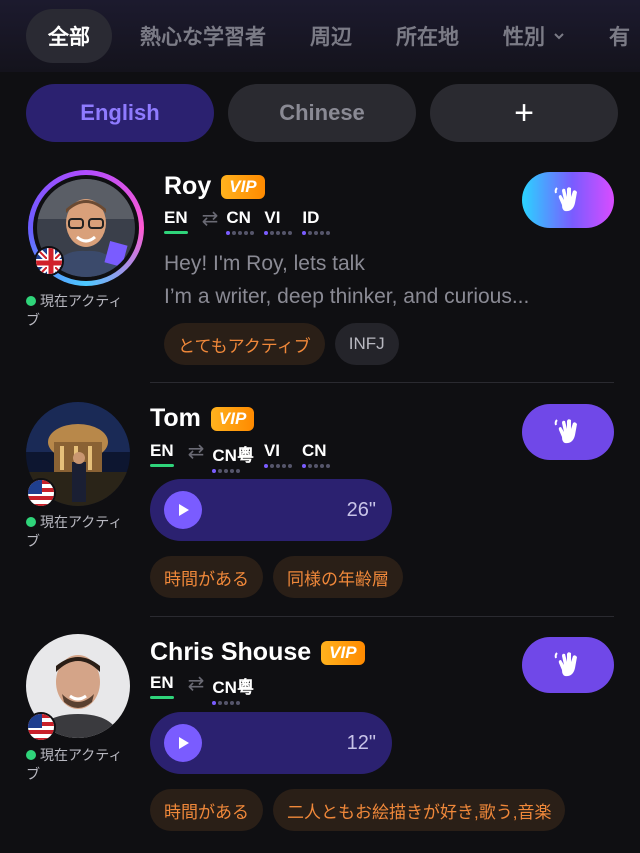 This screenshot has width=640, height=853. I want to click on tab-gender: 性別, so click(534, 36).